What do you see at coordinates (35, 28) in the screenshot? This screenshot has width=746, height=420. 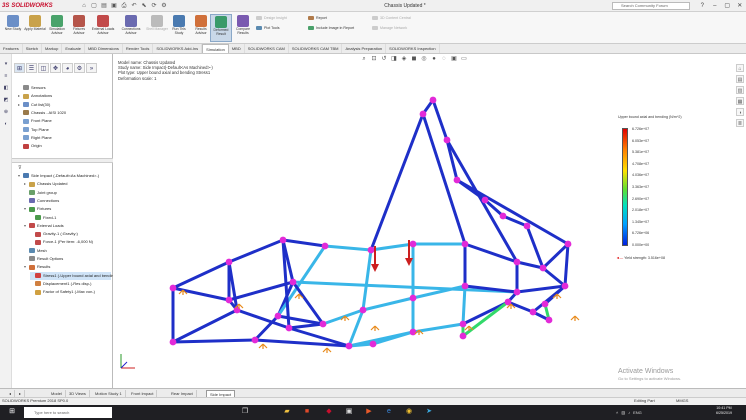 I see `apply-material-button: Apply Material` at bounding box center [35, 28].